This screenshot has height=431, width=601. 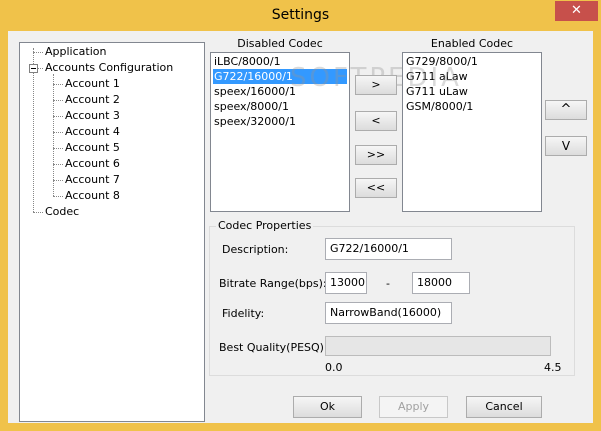 What do you see at coordinates (273, 283) in the screenshot?
I see `bitrate-range-label: Bitrate Range(bps):` at bounding box center [273, 283].